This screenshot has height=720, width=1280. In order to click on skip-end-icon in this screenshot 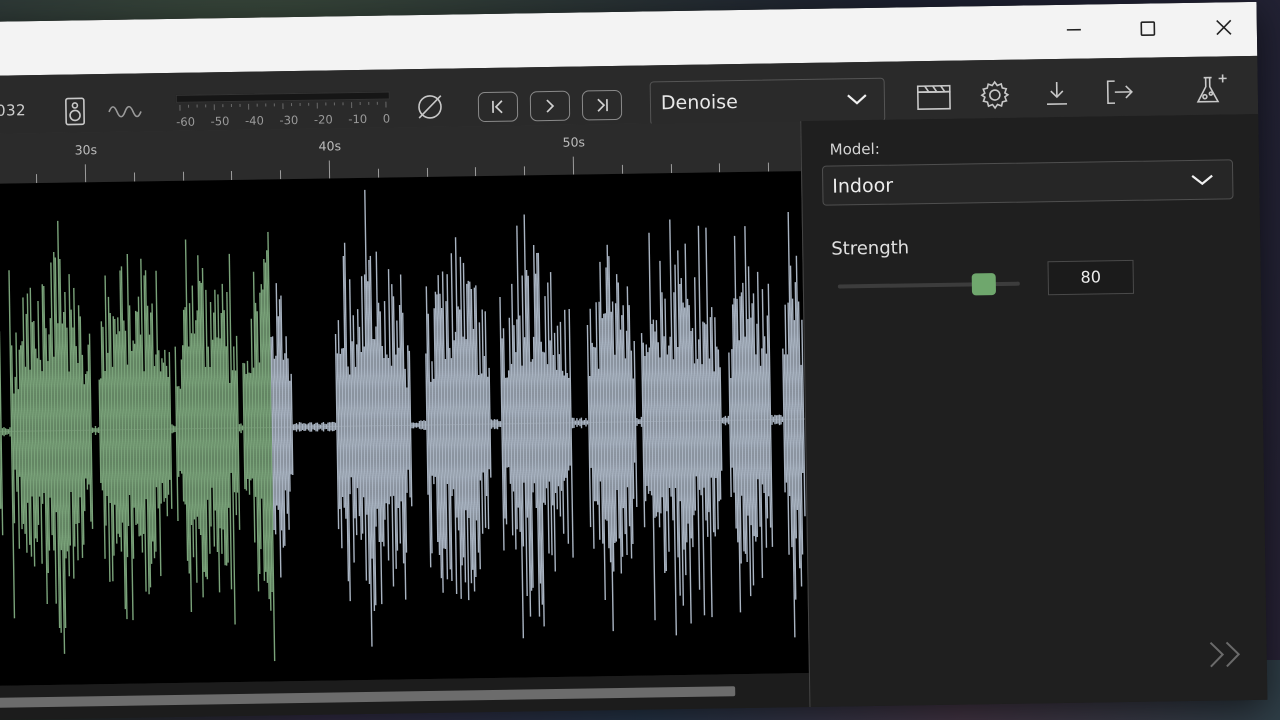, I will do `click(602, 105)`.